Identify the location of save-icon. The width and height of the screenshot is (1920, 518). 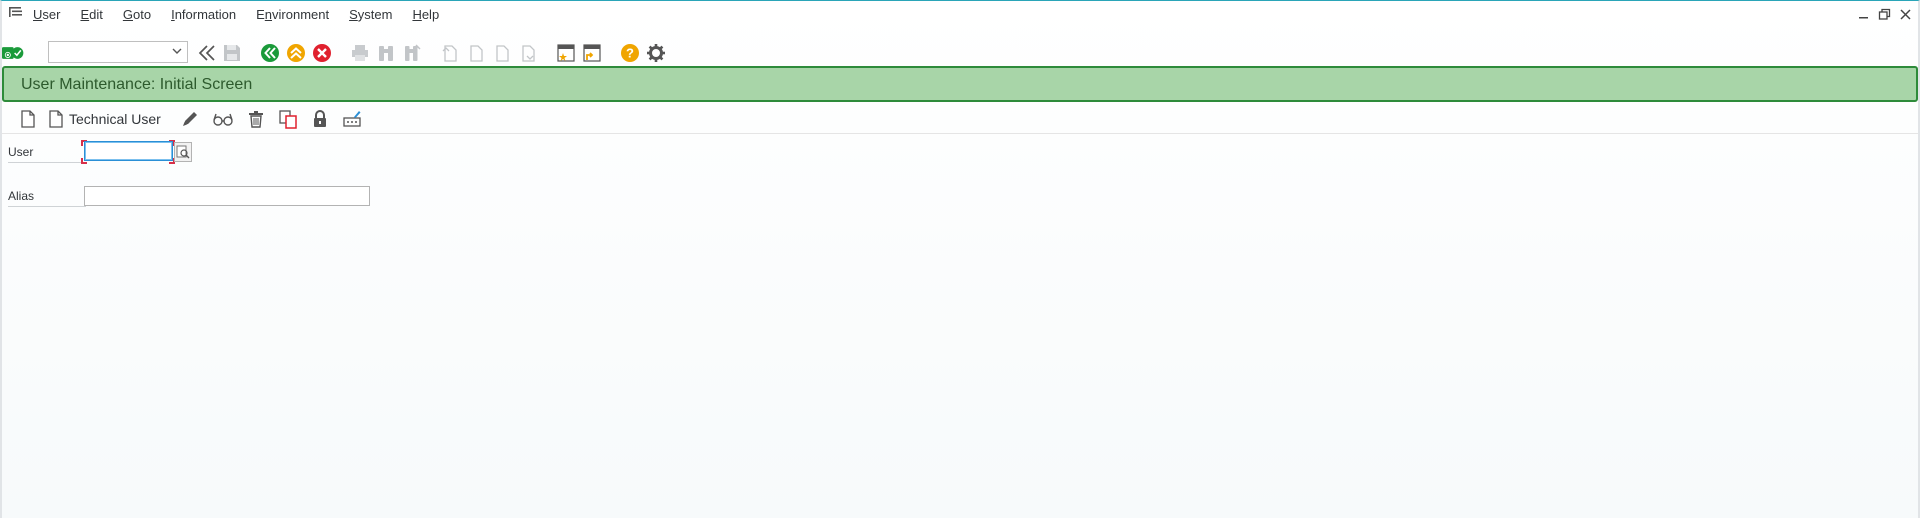
(232, 53).